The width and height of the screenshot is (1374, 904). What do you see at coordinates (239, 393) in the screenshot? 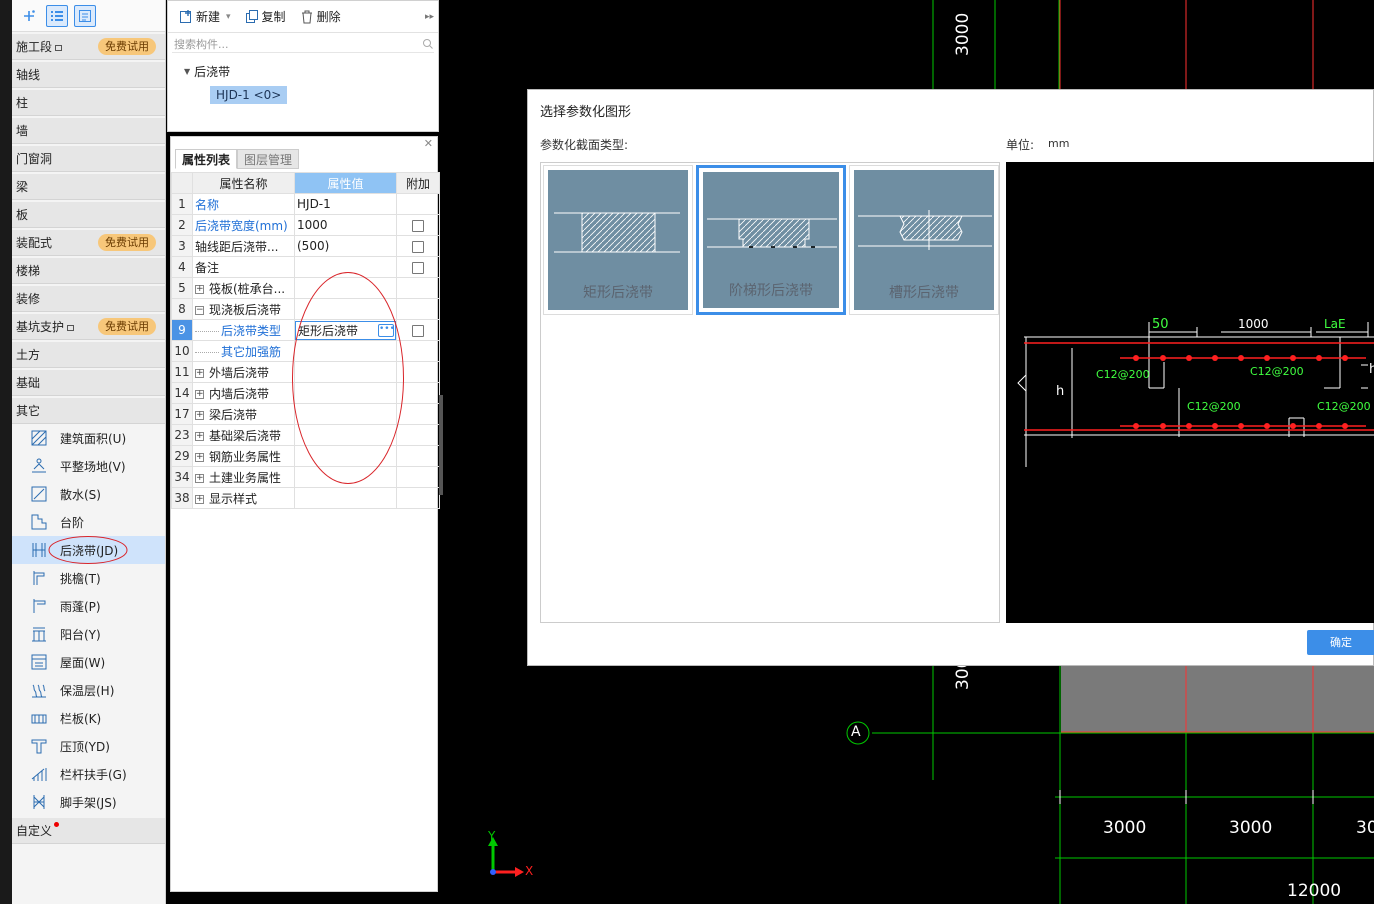
I see `property-name: 内墙后浇带` at bounding box center [239, 393].